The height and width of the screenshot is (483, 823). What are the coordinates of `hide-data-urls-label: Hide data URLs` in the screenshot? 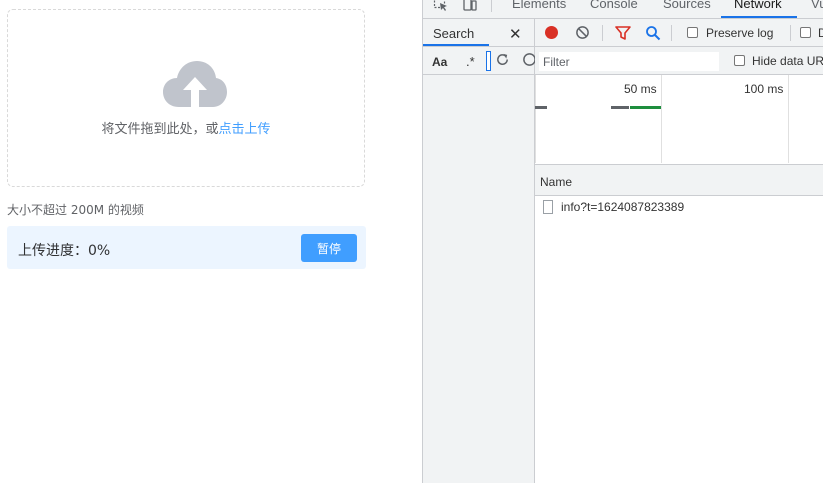 It's located at (787, 61).